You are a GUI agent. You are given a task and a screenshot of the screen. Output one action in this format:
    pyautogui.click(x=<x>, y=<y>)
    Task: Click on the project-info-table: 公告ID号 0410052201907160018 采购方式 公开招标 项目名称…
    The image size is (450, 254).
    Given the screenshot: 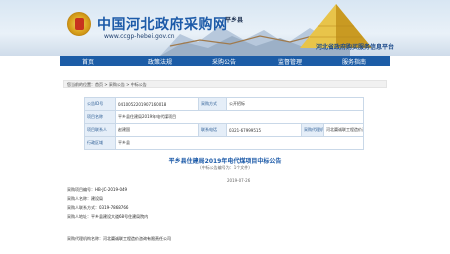 What is the action you would take?
    pyautogui.click(x=224, y=123)
    